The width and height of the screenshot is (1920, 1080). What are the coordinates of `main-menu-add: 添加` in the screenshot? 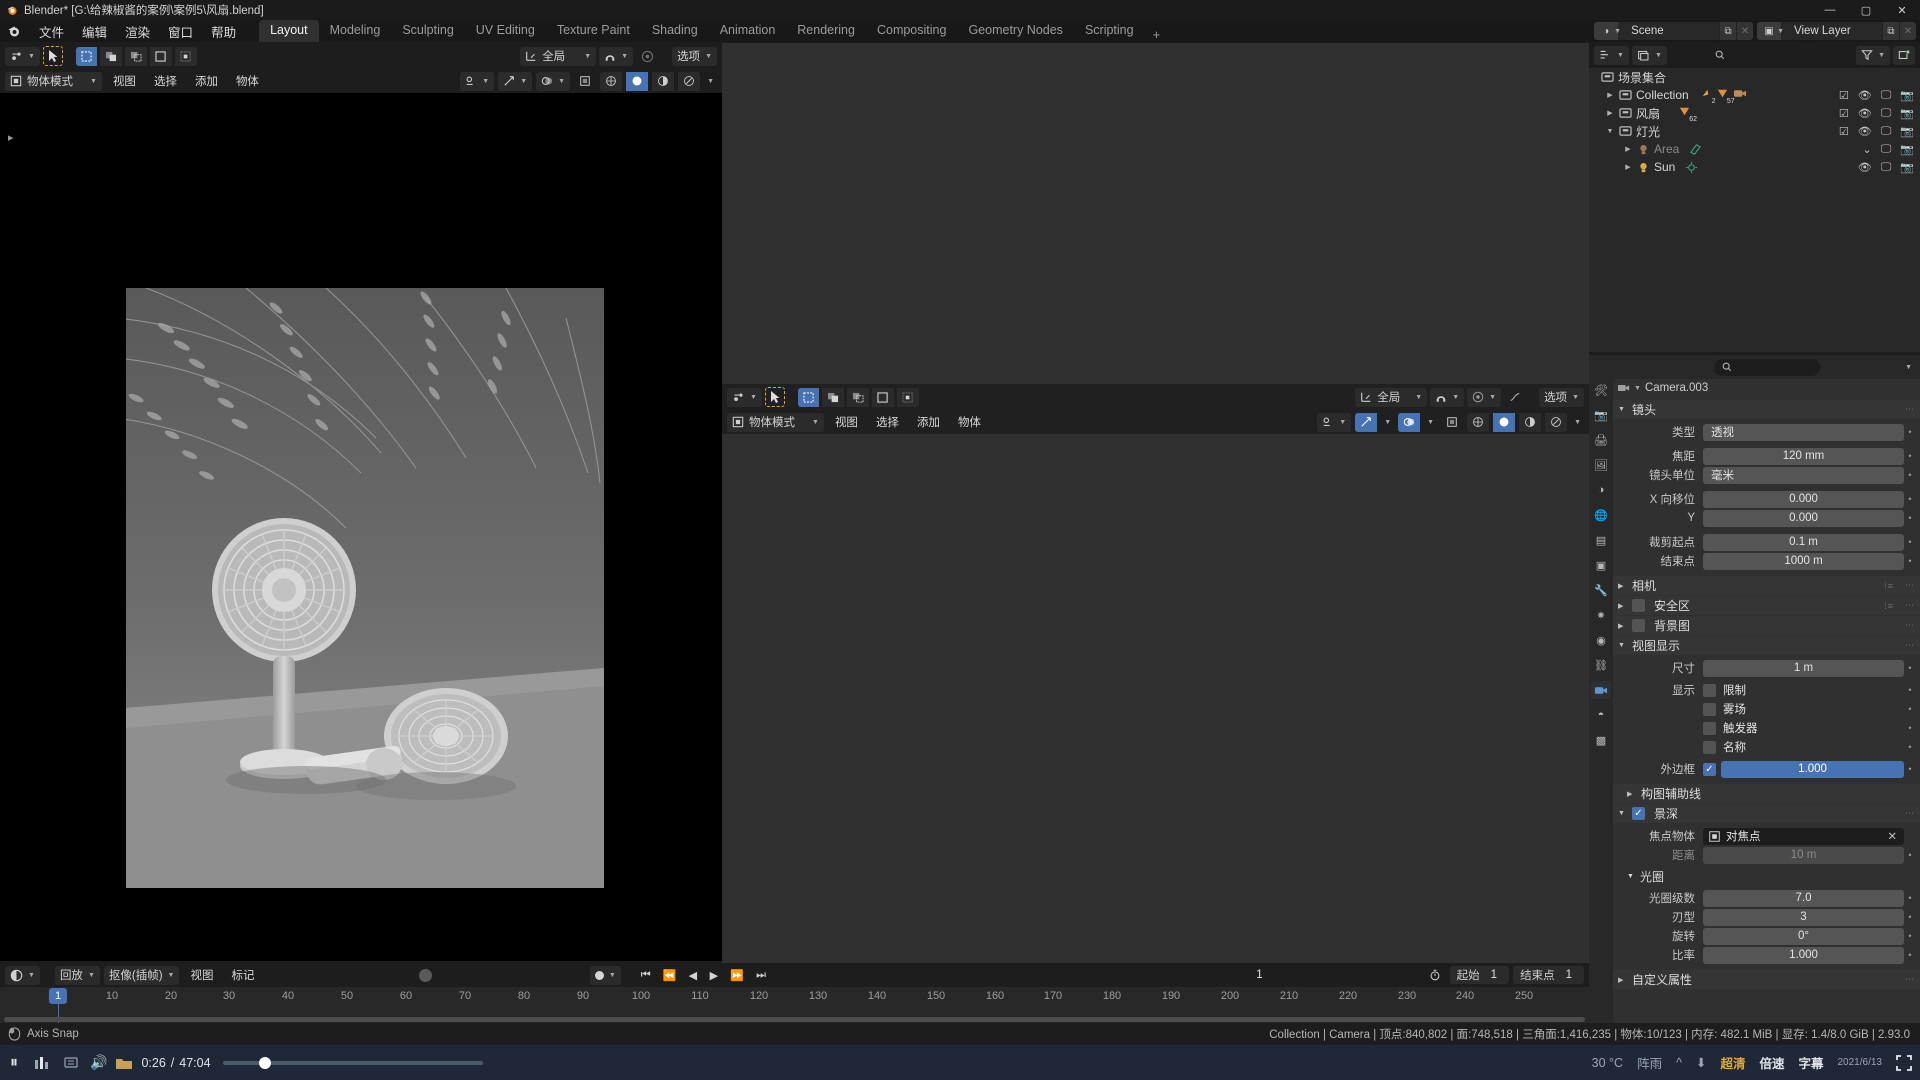 It's located at (928, 422).